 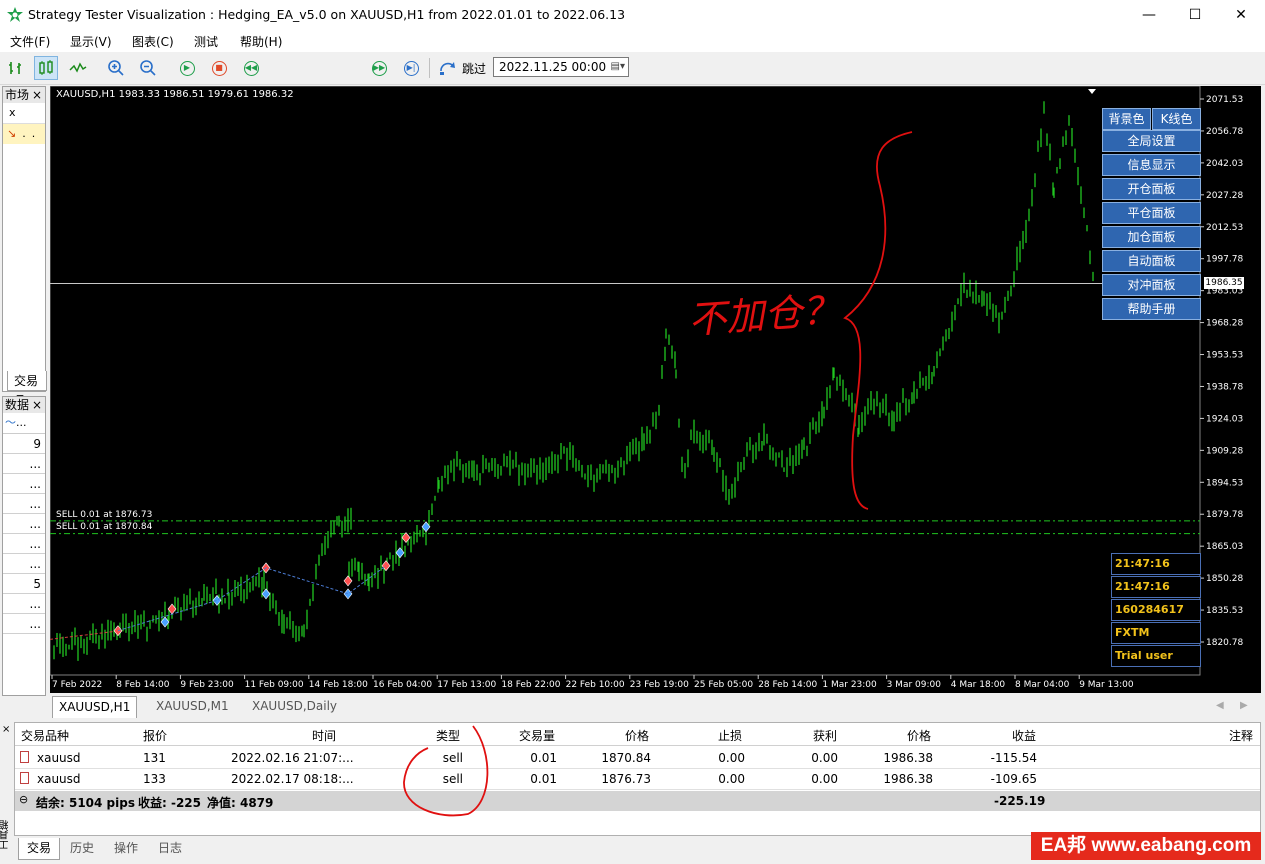 What do you see at coordinates (530, 685) in the screenshot?
I see `time-label: 18 Feb 22:00` at bounding box center [530, 685].